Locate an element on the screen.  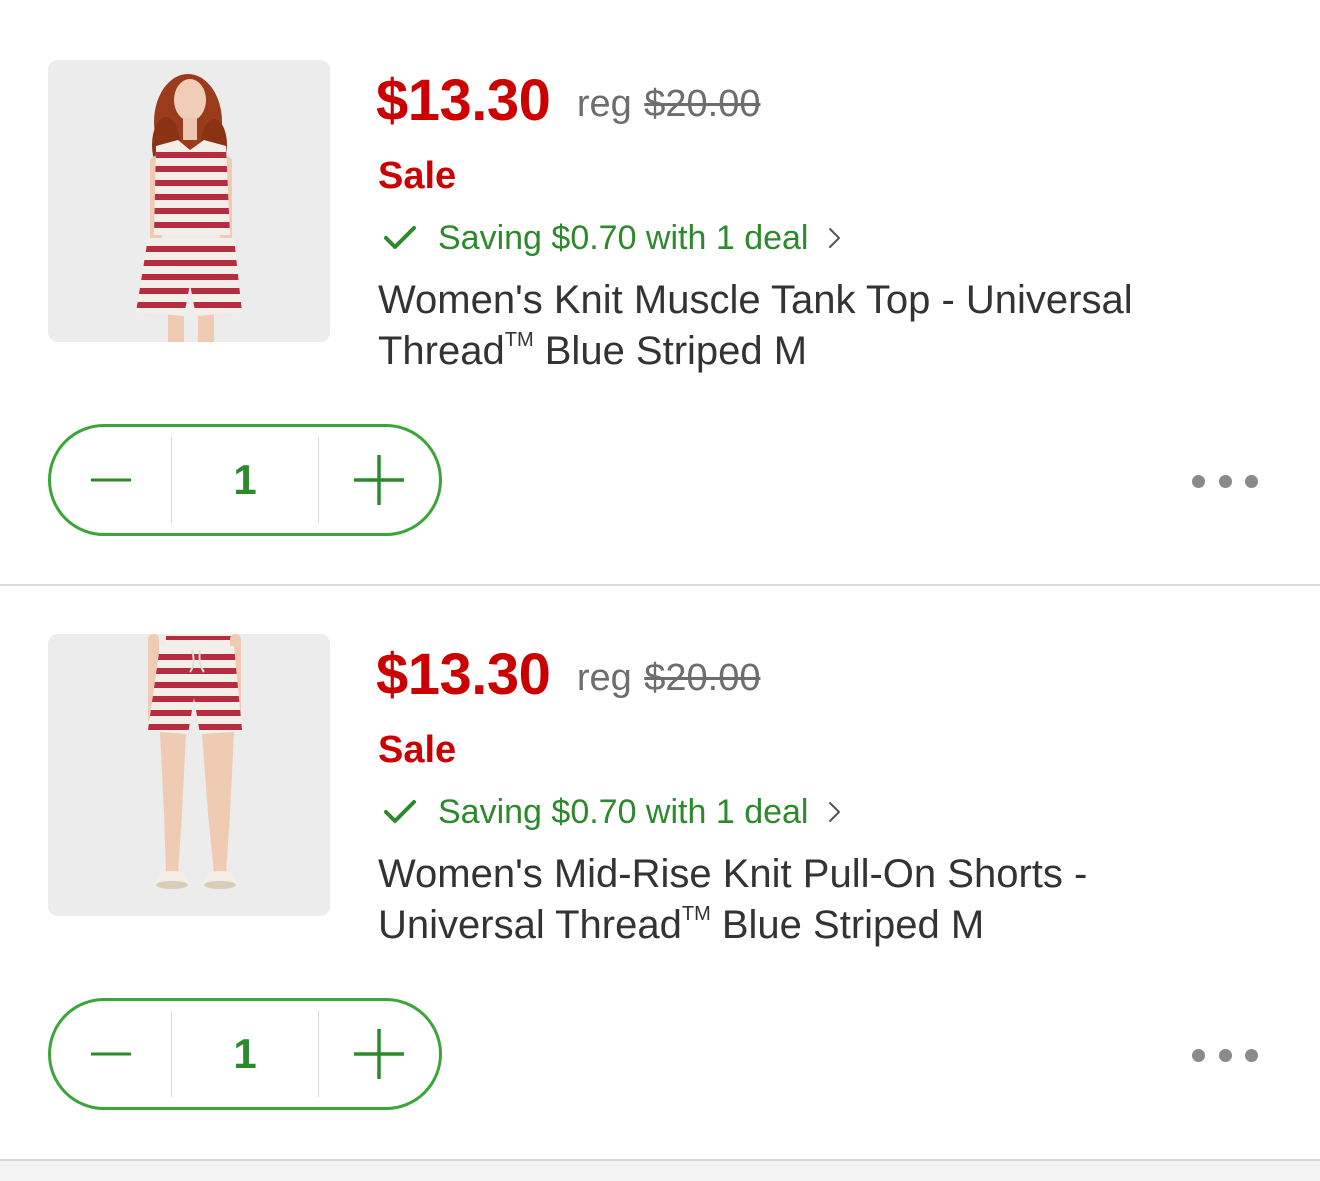
product-title-line-2: Universal ThreadTM Blue Striped M is located at coordinates (808, 925).